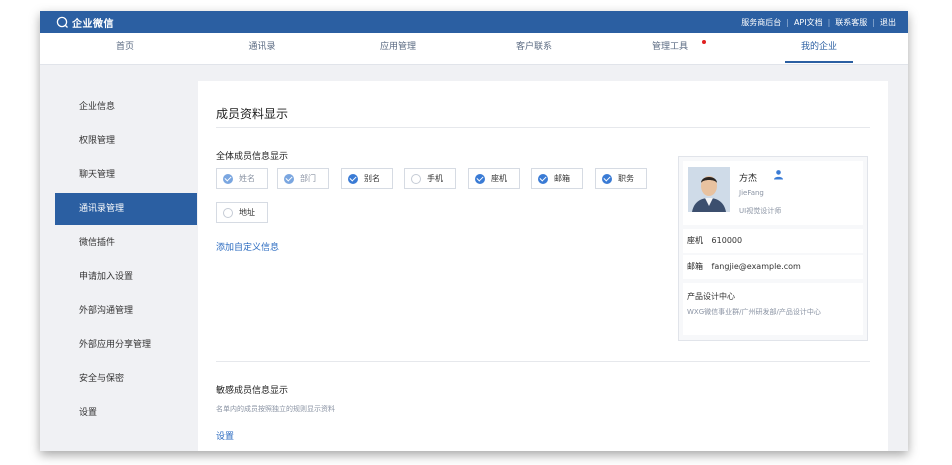 The height and width of the screenshot is (465, 952). Describe the element at coordinates (534, 49) in the screenshot. I see `tab-customer-contact: 客户联系` at that location.